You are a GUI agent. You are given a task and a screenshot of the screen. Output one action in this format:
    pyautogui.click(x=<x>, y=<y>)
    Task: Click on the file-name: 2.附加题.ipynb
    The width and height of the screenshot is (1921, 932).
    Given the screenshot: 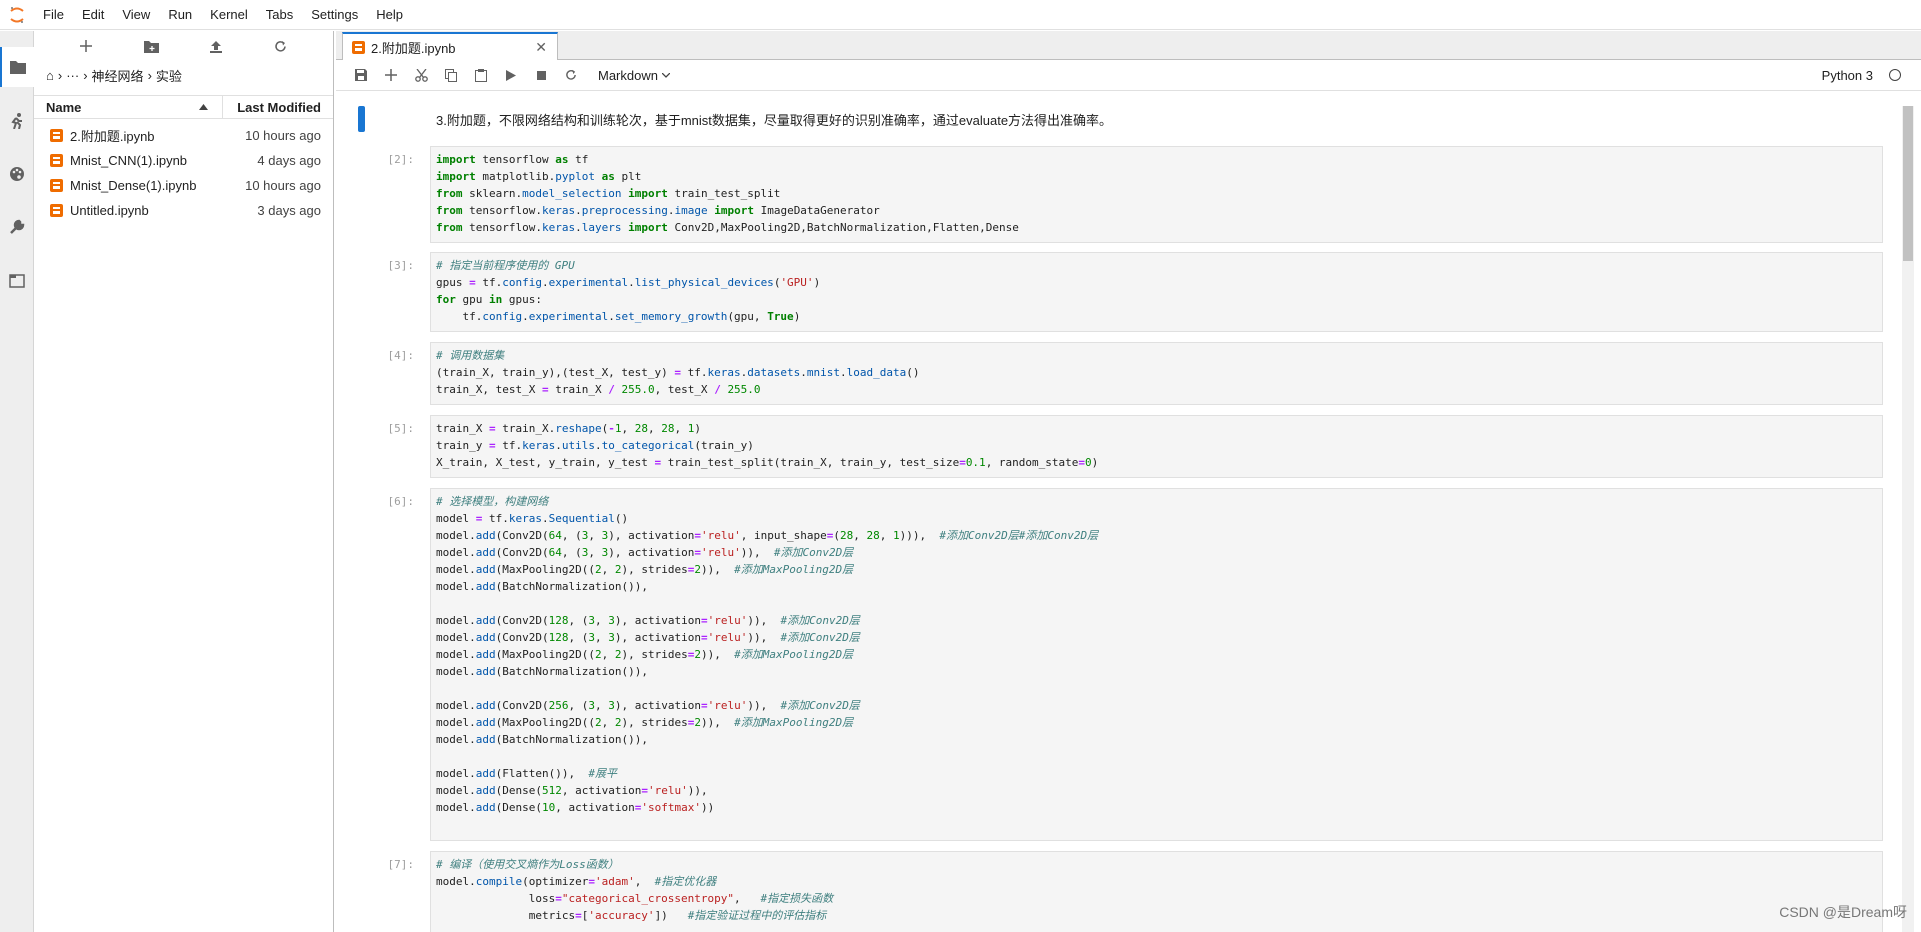 What is the action you would take?
    pyautogui.click(x=112, y=136)
    